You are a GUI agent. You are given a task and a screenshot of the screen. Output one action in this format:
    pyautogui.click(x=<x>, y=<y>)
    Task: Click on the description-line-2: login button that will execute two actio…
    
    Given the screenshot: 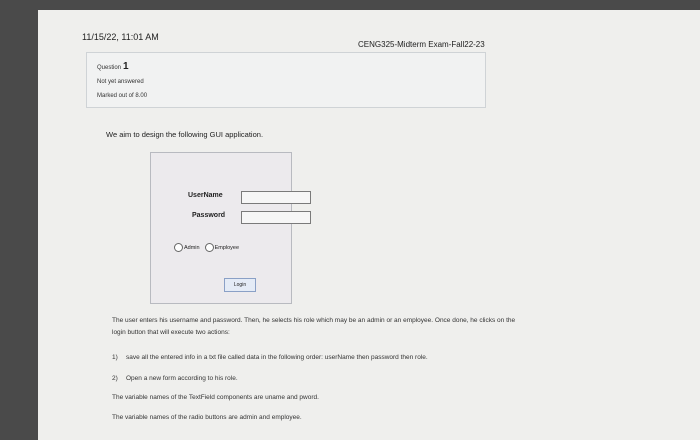 What is the action you would take?
    pyautogui.click(x=171, y=332)
    